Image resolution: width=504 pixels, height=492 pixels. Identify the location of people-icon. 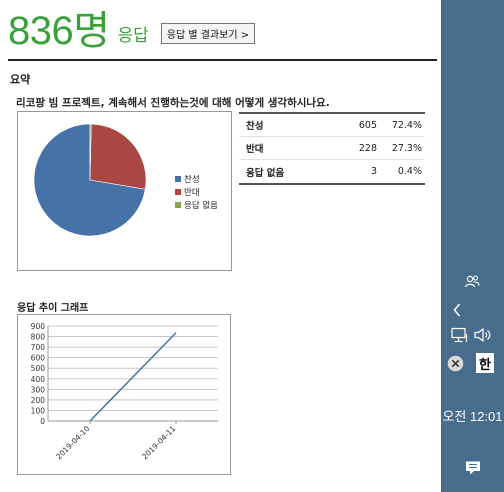
(472, 282).